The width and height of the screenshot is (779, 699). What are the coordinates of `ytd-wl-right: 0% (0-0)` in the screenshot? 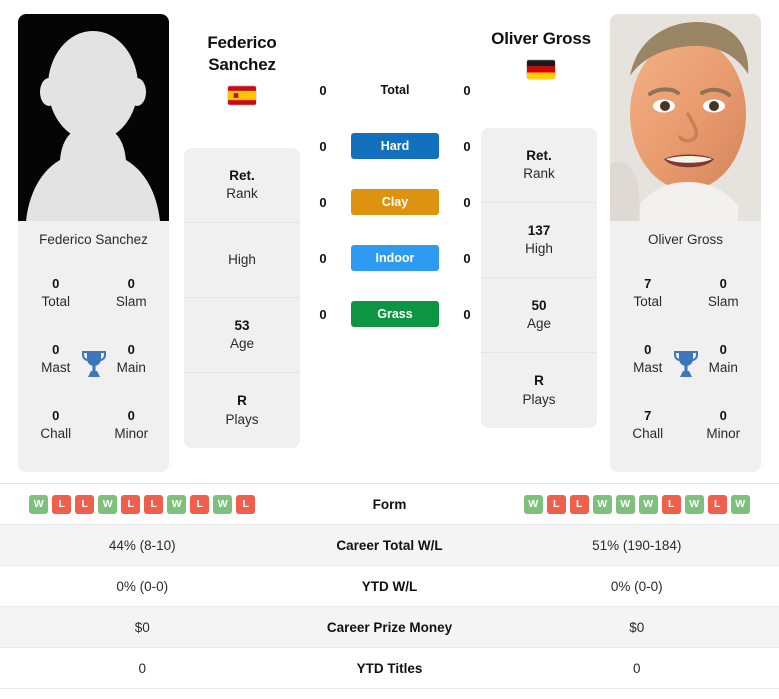 It's located at (636, 586).